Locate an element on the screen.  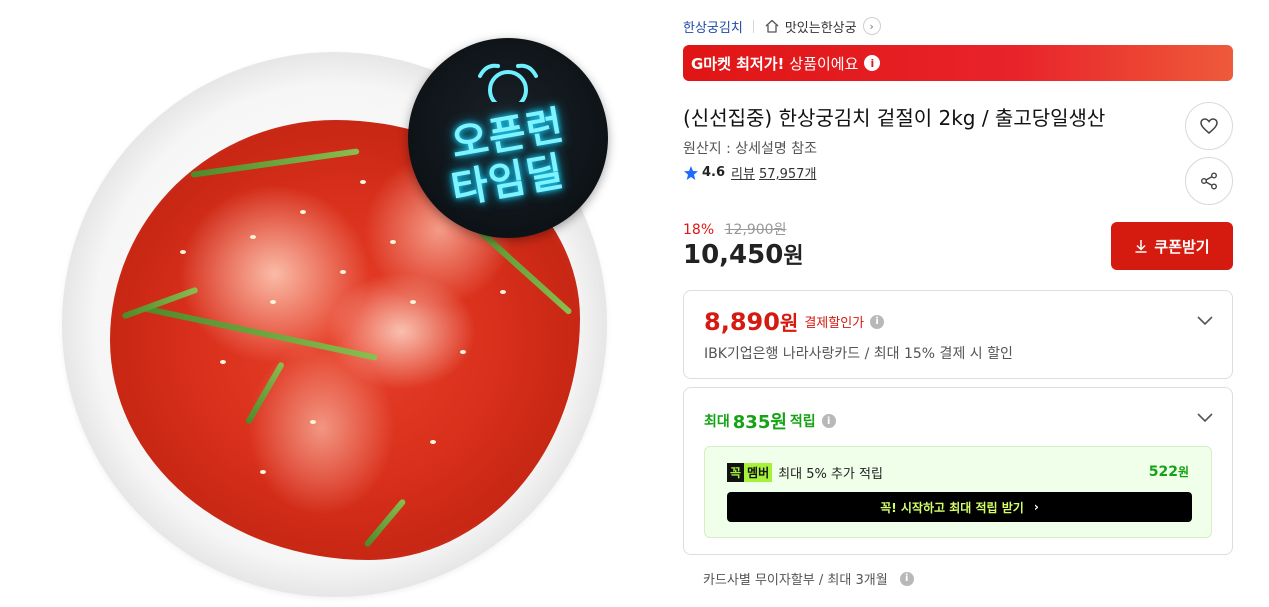
origin-info: 원산지 : 상세설명 참조 is located at coordinates (750, 149).